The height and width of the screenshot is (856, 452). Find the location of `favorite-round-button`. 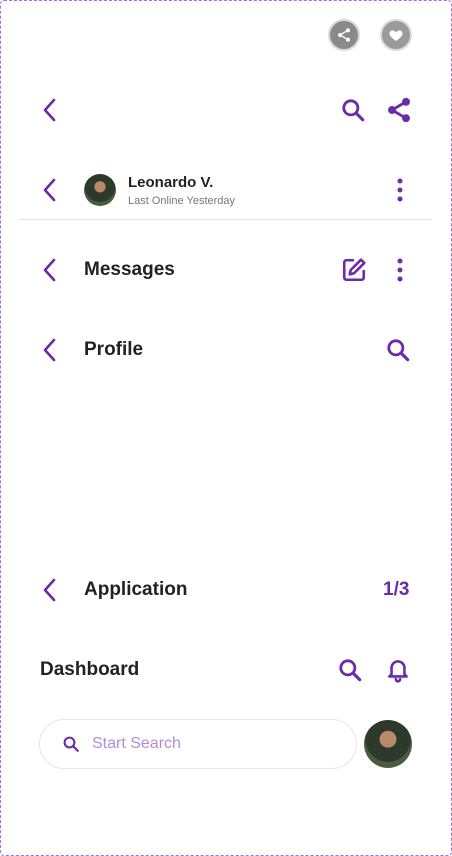

favorite-round-button is located at coordinates (396, 35).